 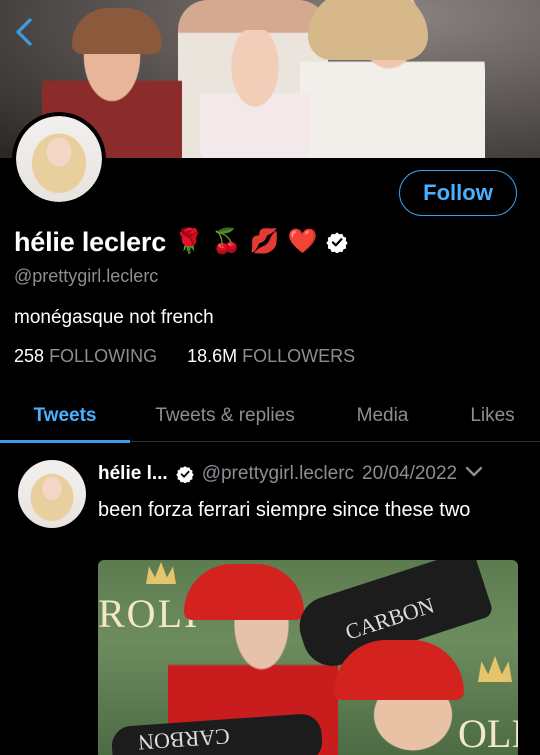 I want to click on tweet-author-handle: @prettygirl.leclerc, so click(x=278, y=474).